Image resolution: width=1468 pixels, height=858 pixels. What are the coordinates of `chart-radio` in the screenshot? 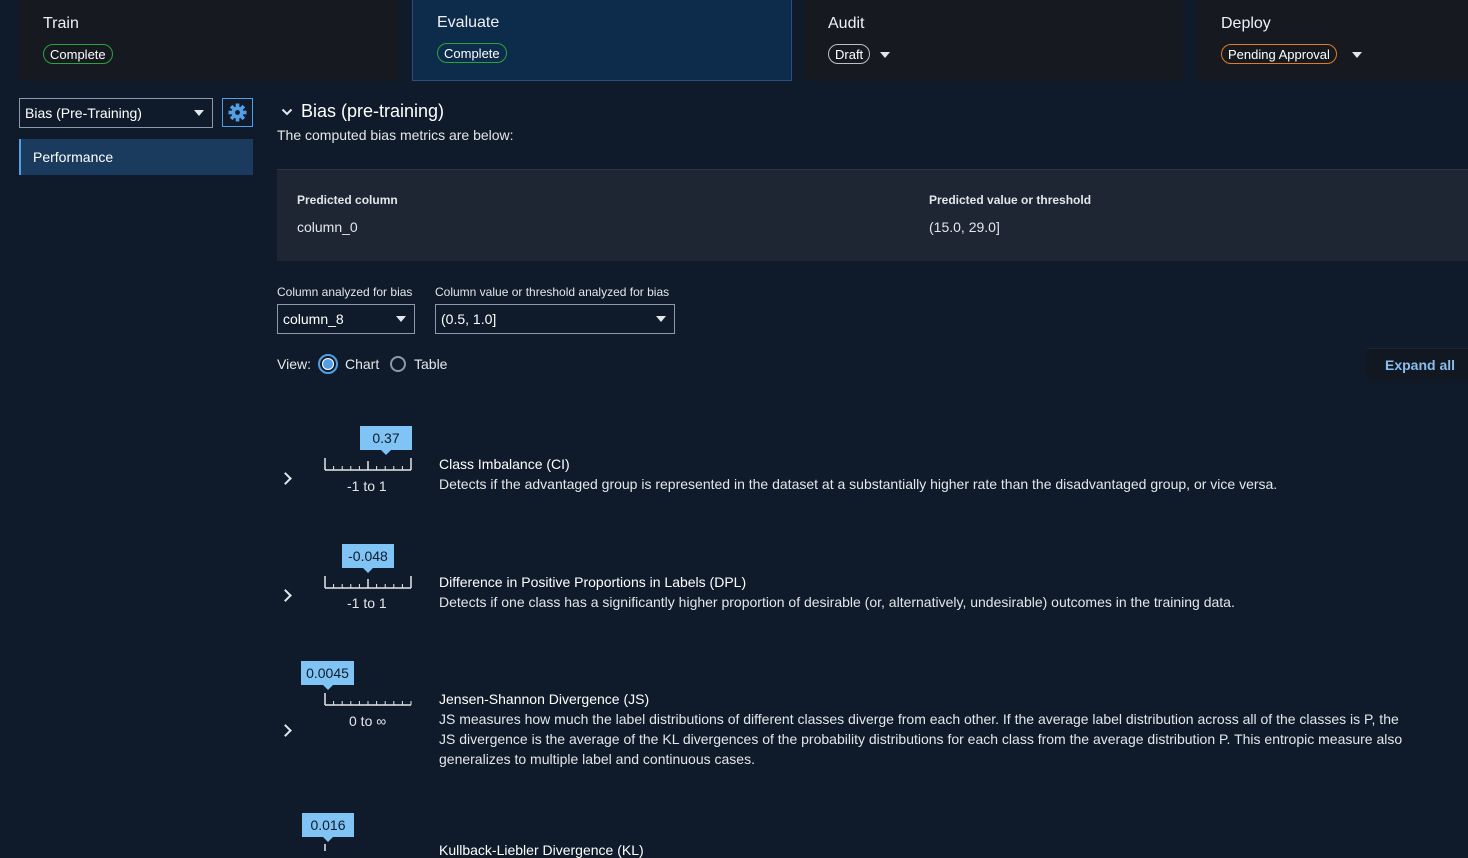 It's located at (328, 364).